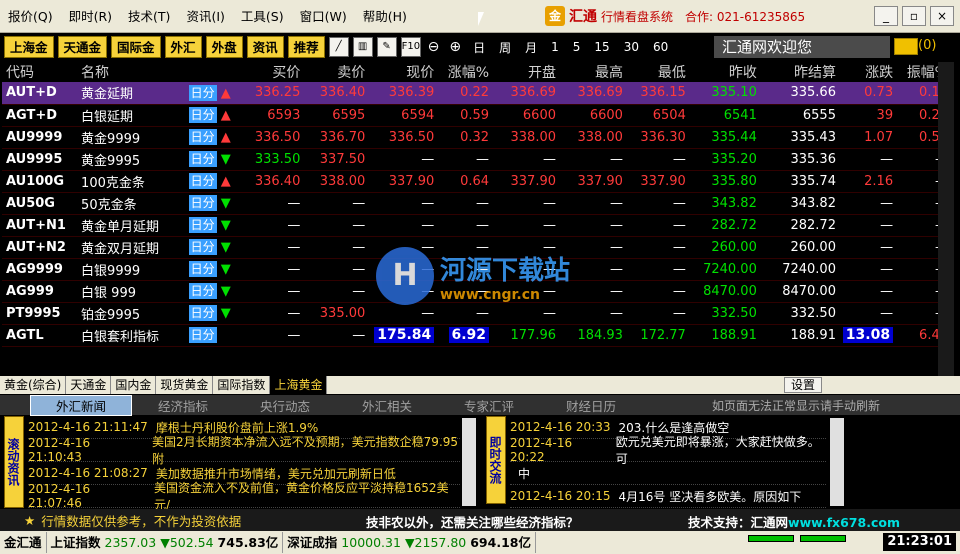  What do you see at coordinates (886, 16) in the screenshot?
I see `minimize-button: _` at bounding box center [886, 16].